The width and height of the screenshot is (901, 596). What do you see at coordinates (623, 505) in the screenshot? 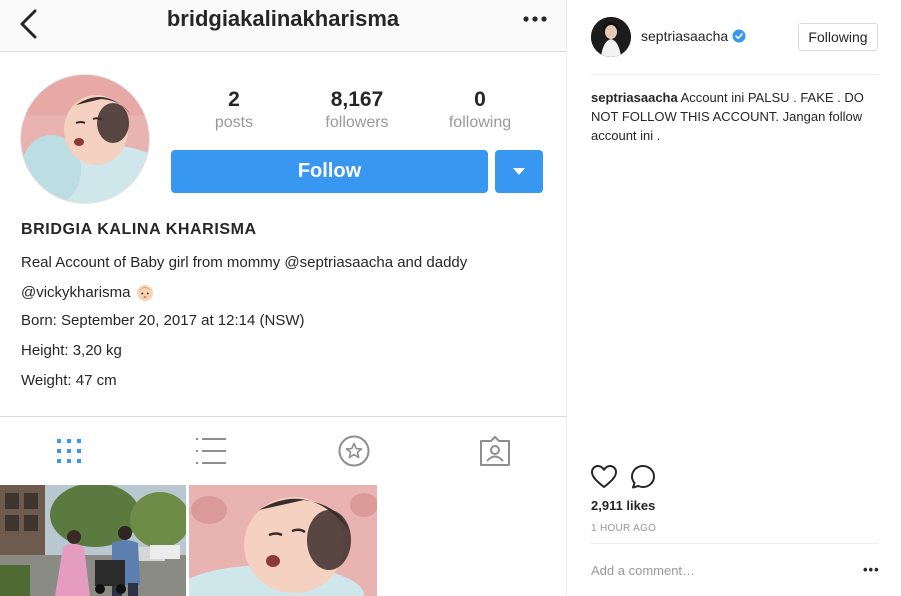
I see `likes-count: 2,911 likes` at bounding box center [623, 505].